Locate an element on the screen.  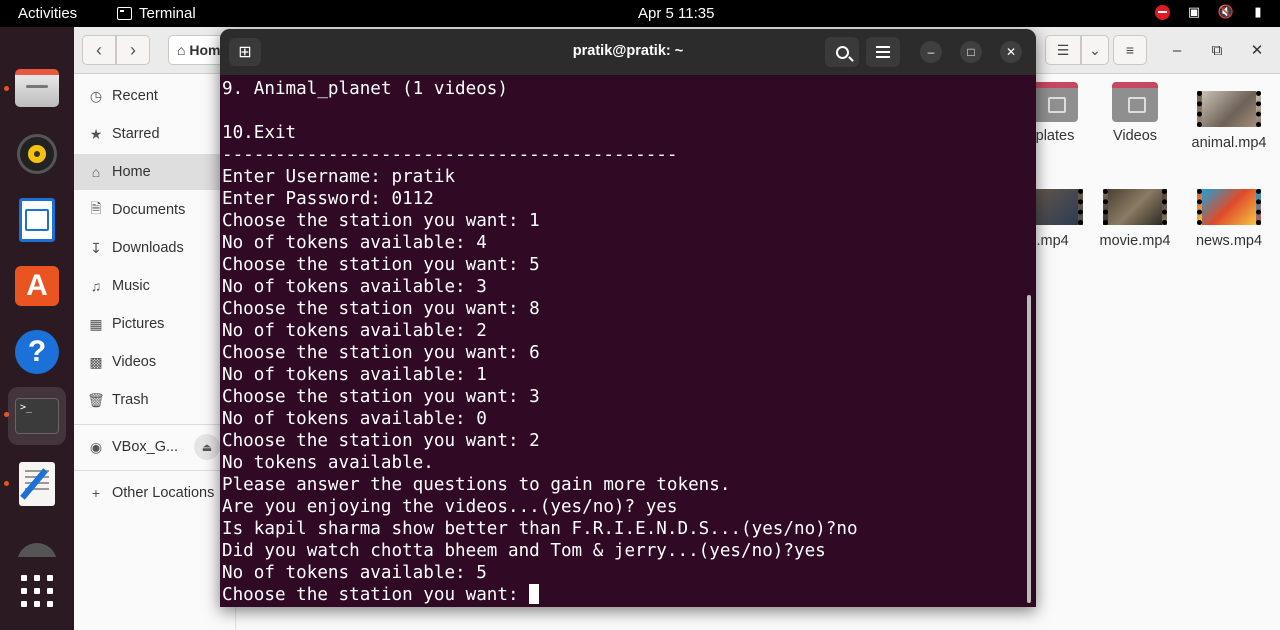
file-label: movie.mp4 is located at coordinates (1135, 241).